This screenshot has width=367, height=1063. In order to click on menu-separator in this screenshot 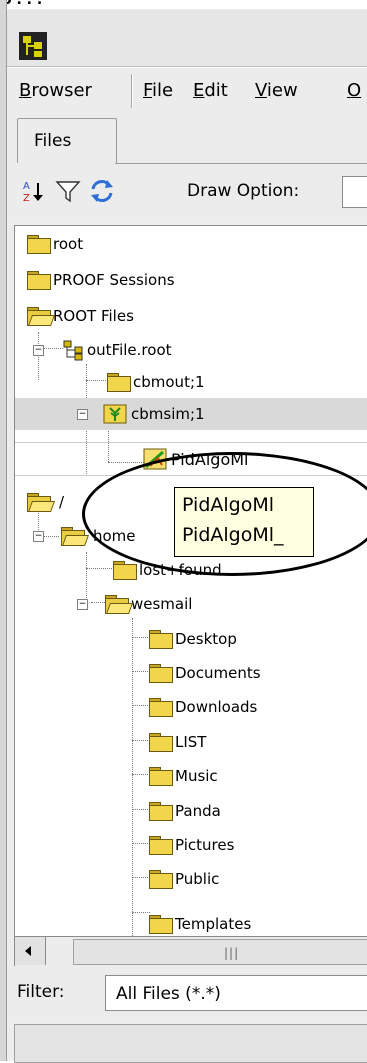, I will do `click(132, 91)`.